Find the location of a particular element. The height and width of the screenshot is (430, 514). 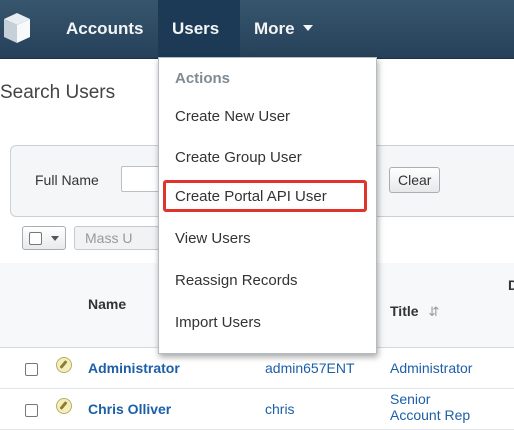

menu-item-import-users: Import Users is located at coordinates (218, 322).